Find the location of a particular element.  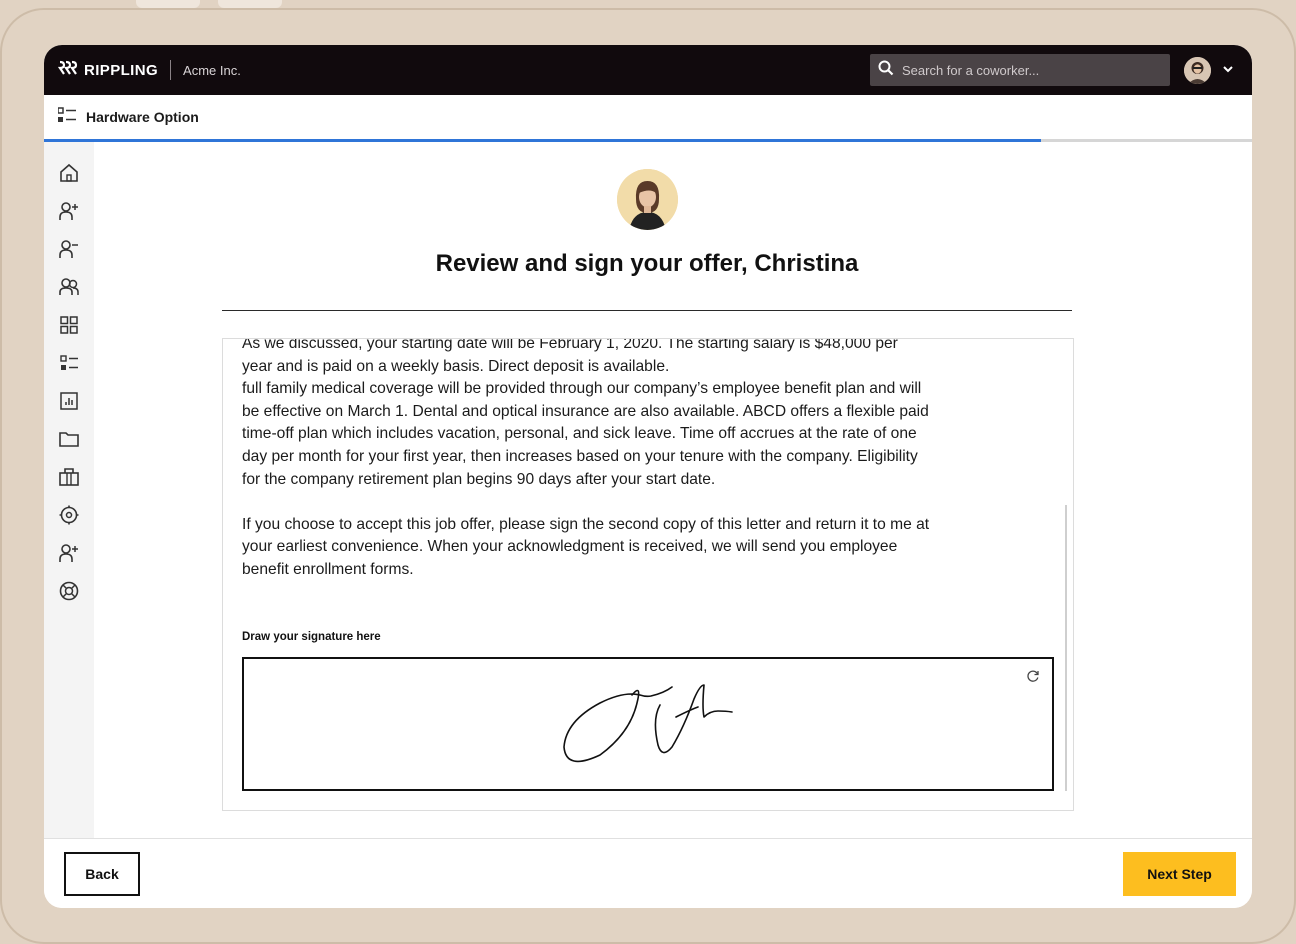

refresh-icon is located at coordinates (1033, 678).